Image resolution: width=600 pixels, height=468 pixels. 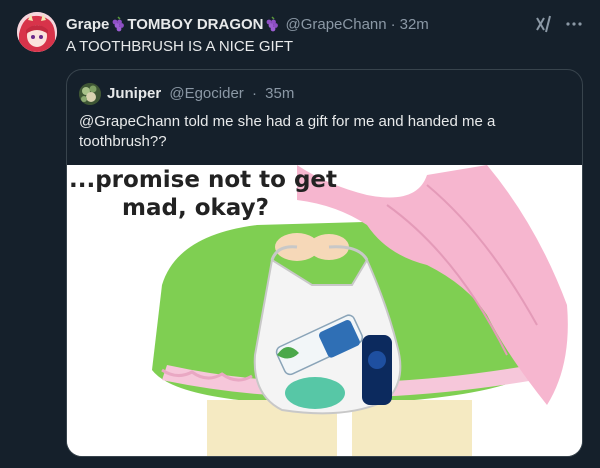 What do you see at coordinates (203, 180) in the screenshot?
I see `meme-caption-line1: ...promise not to get` at bounding box center [203, 180].